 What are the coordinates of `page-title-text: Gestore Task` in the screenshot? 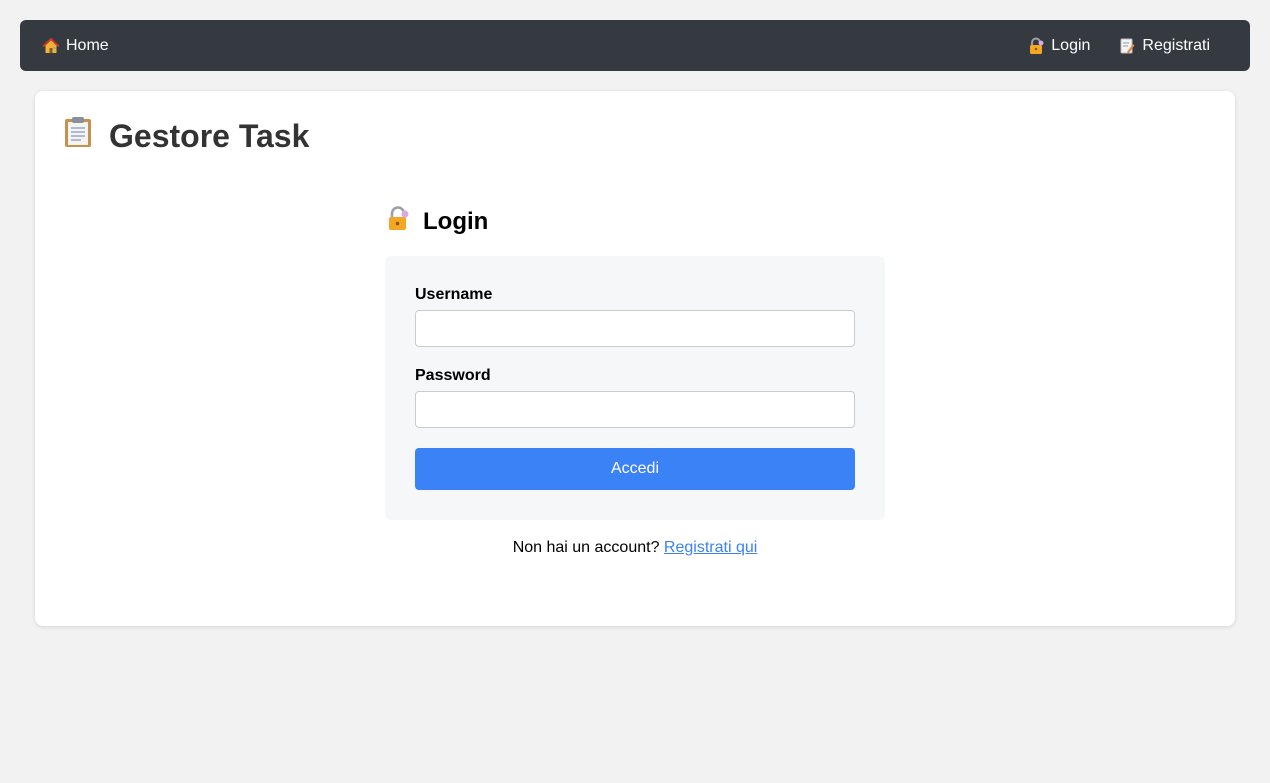 It's located at (209, 135).